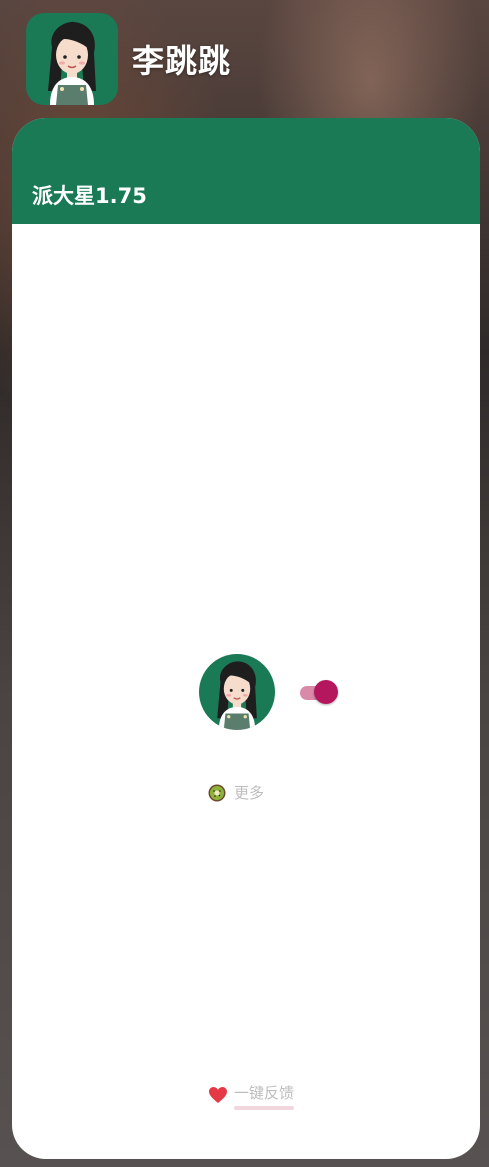 This screenshot has width=489, height=1167. What do you see at coordinates (128, 59) in the screenshot?
I see `app-header: 李跳跳` at bounding box center [128, 59].